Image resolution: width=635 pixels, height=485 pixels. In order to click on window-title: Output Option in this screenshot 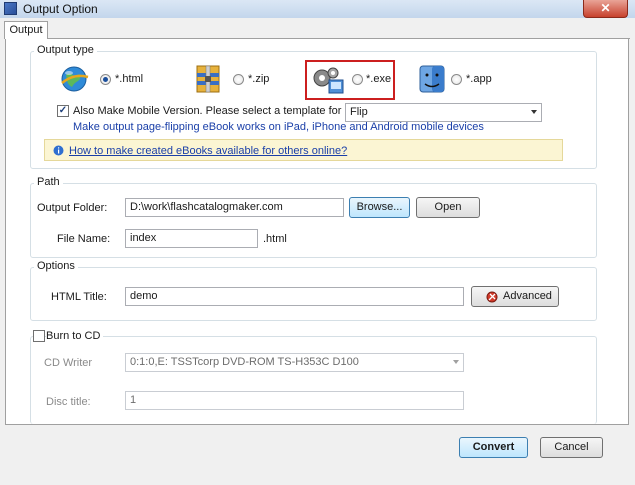, I will do `click(60, 9)`.